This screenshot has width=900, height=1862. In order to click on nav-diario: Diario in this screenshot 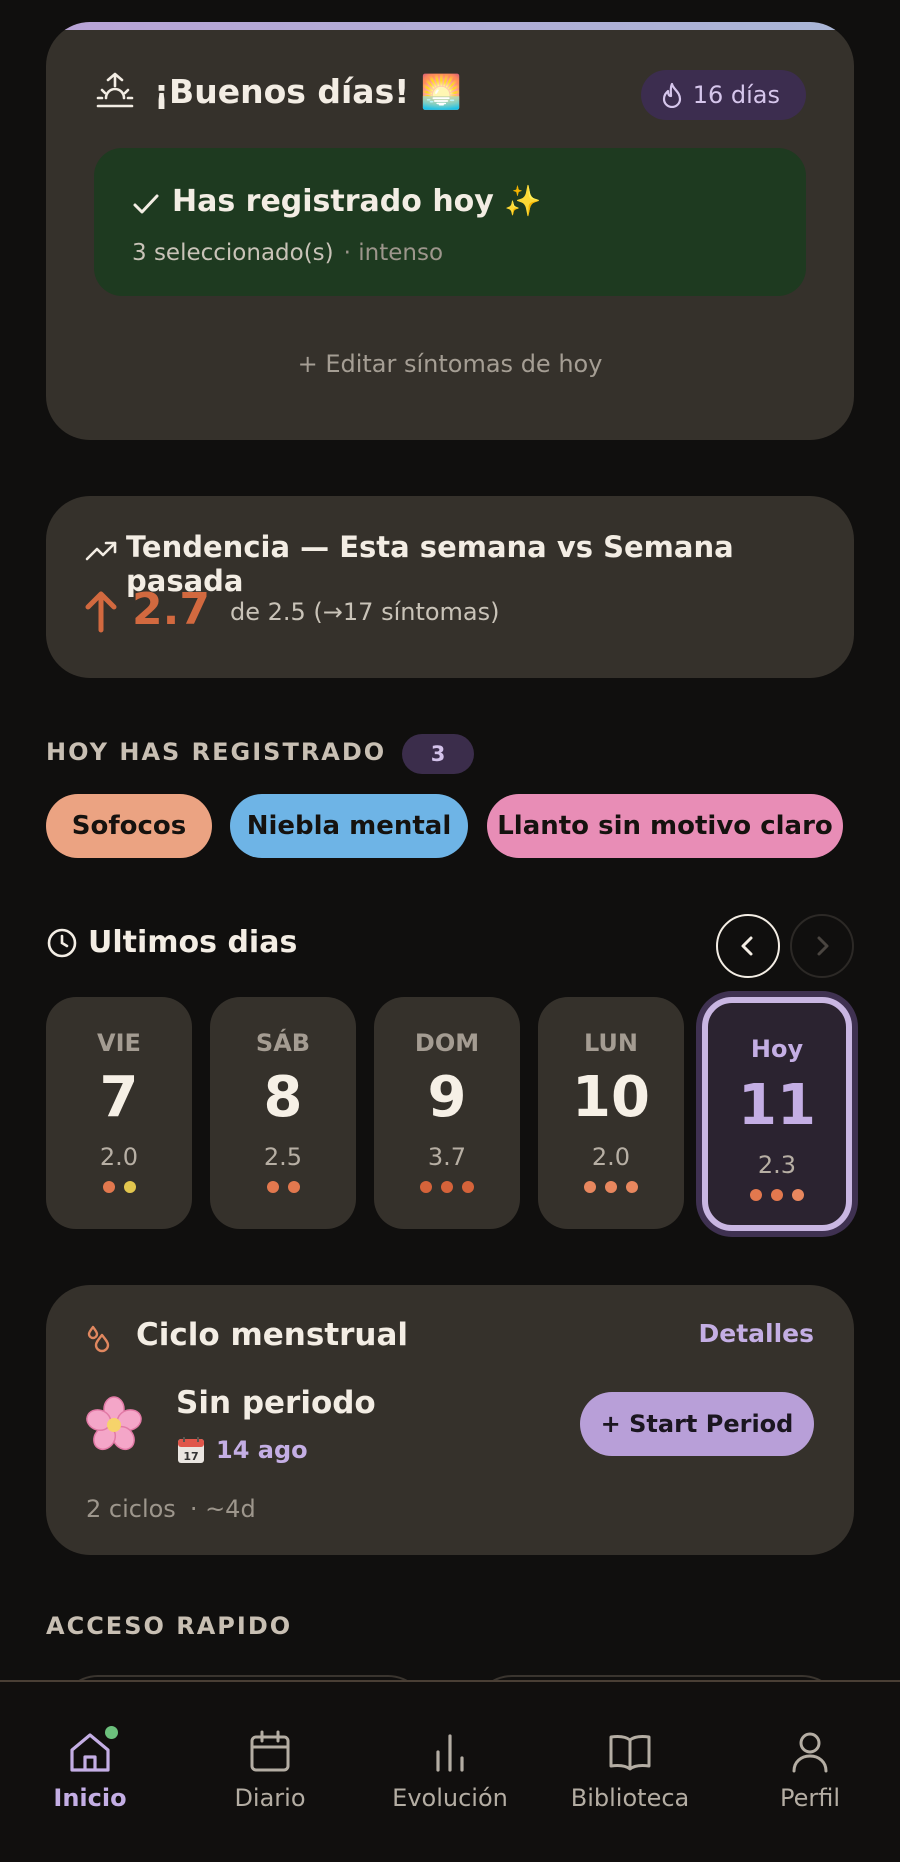, I will do `click(270, 1770)`.